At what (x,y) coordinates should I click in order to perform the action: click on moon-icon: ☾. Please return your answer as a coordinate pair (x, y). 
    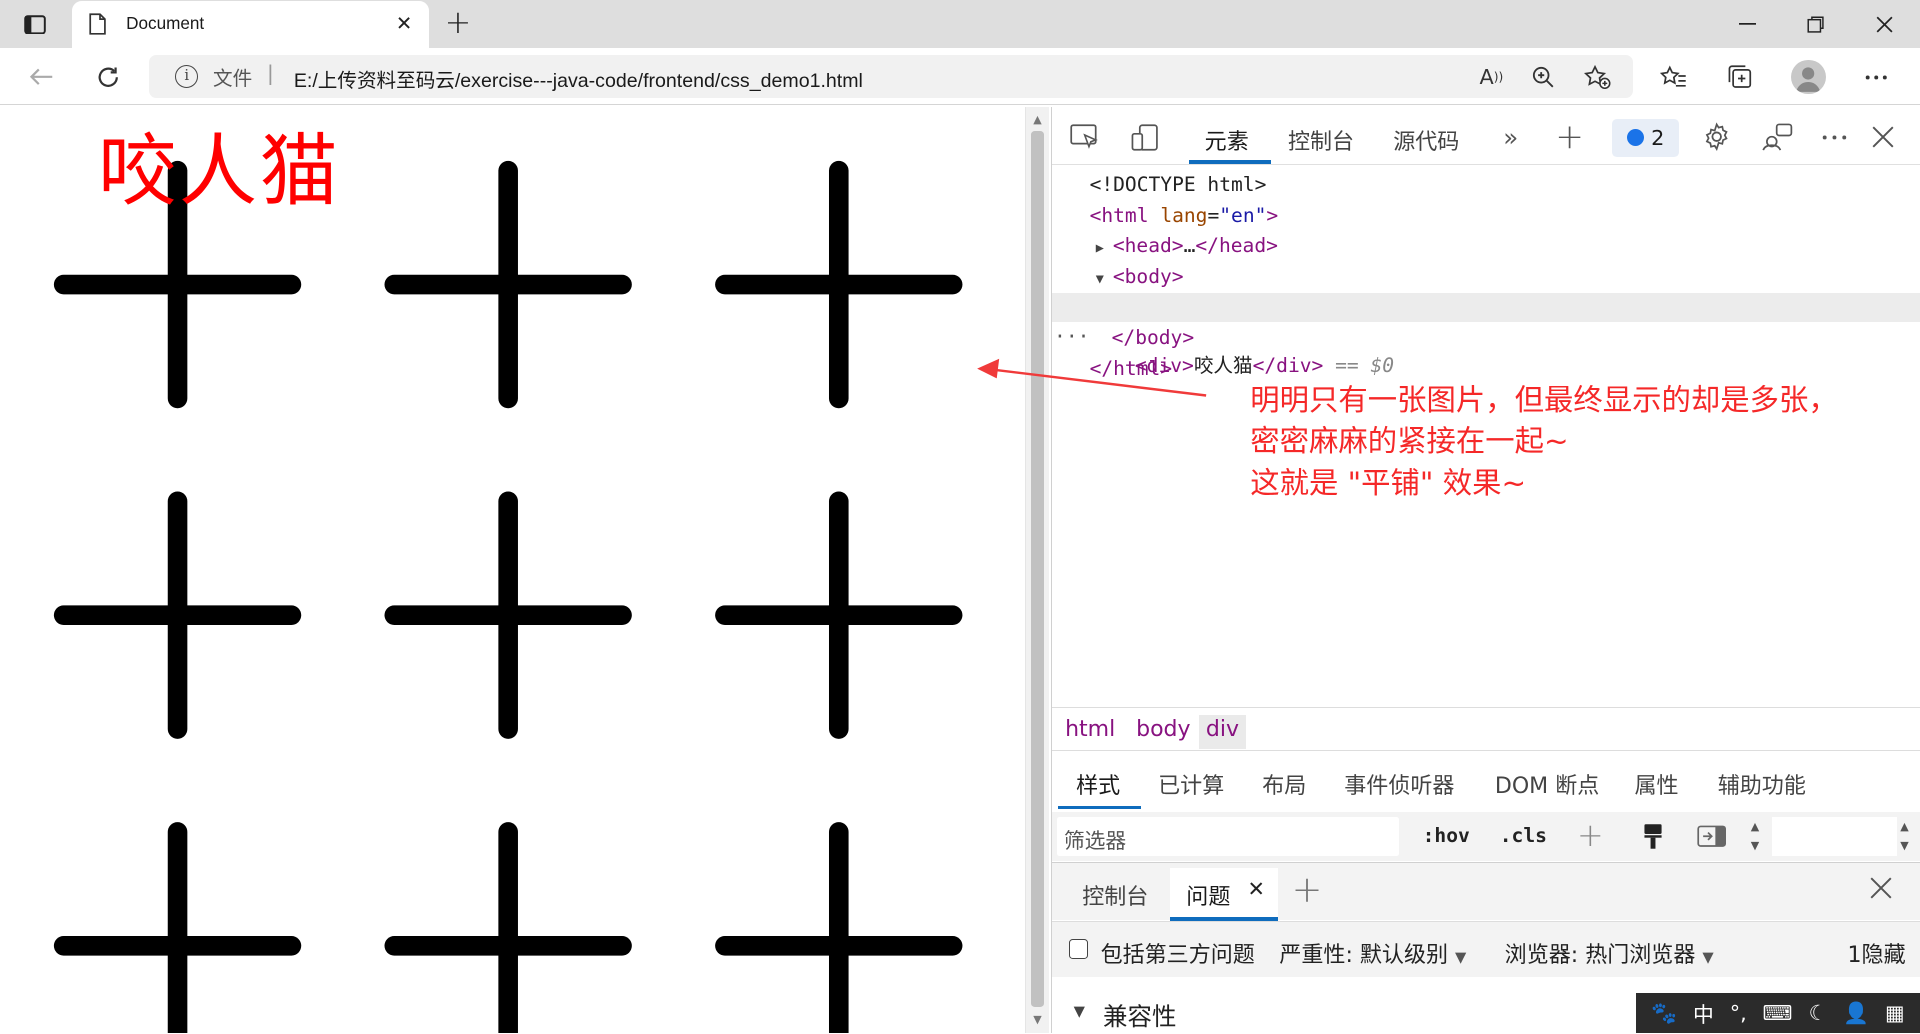
    Looking at the image, I should click on (1818, 1013).